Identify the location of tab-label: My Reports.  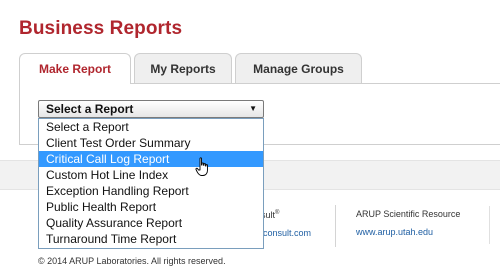
(183, 68).